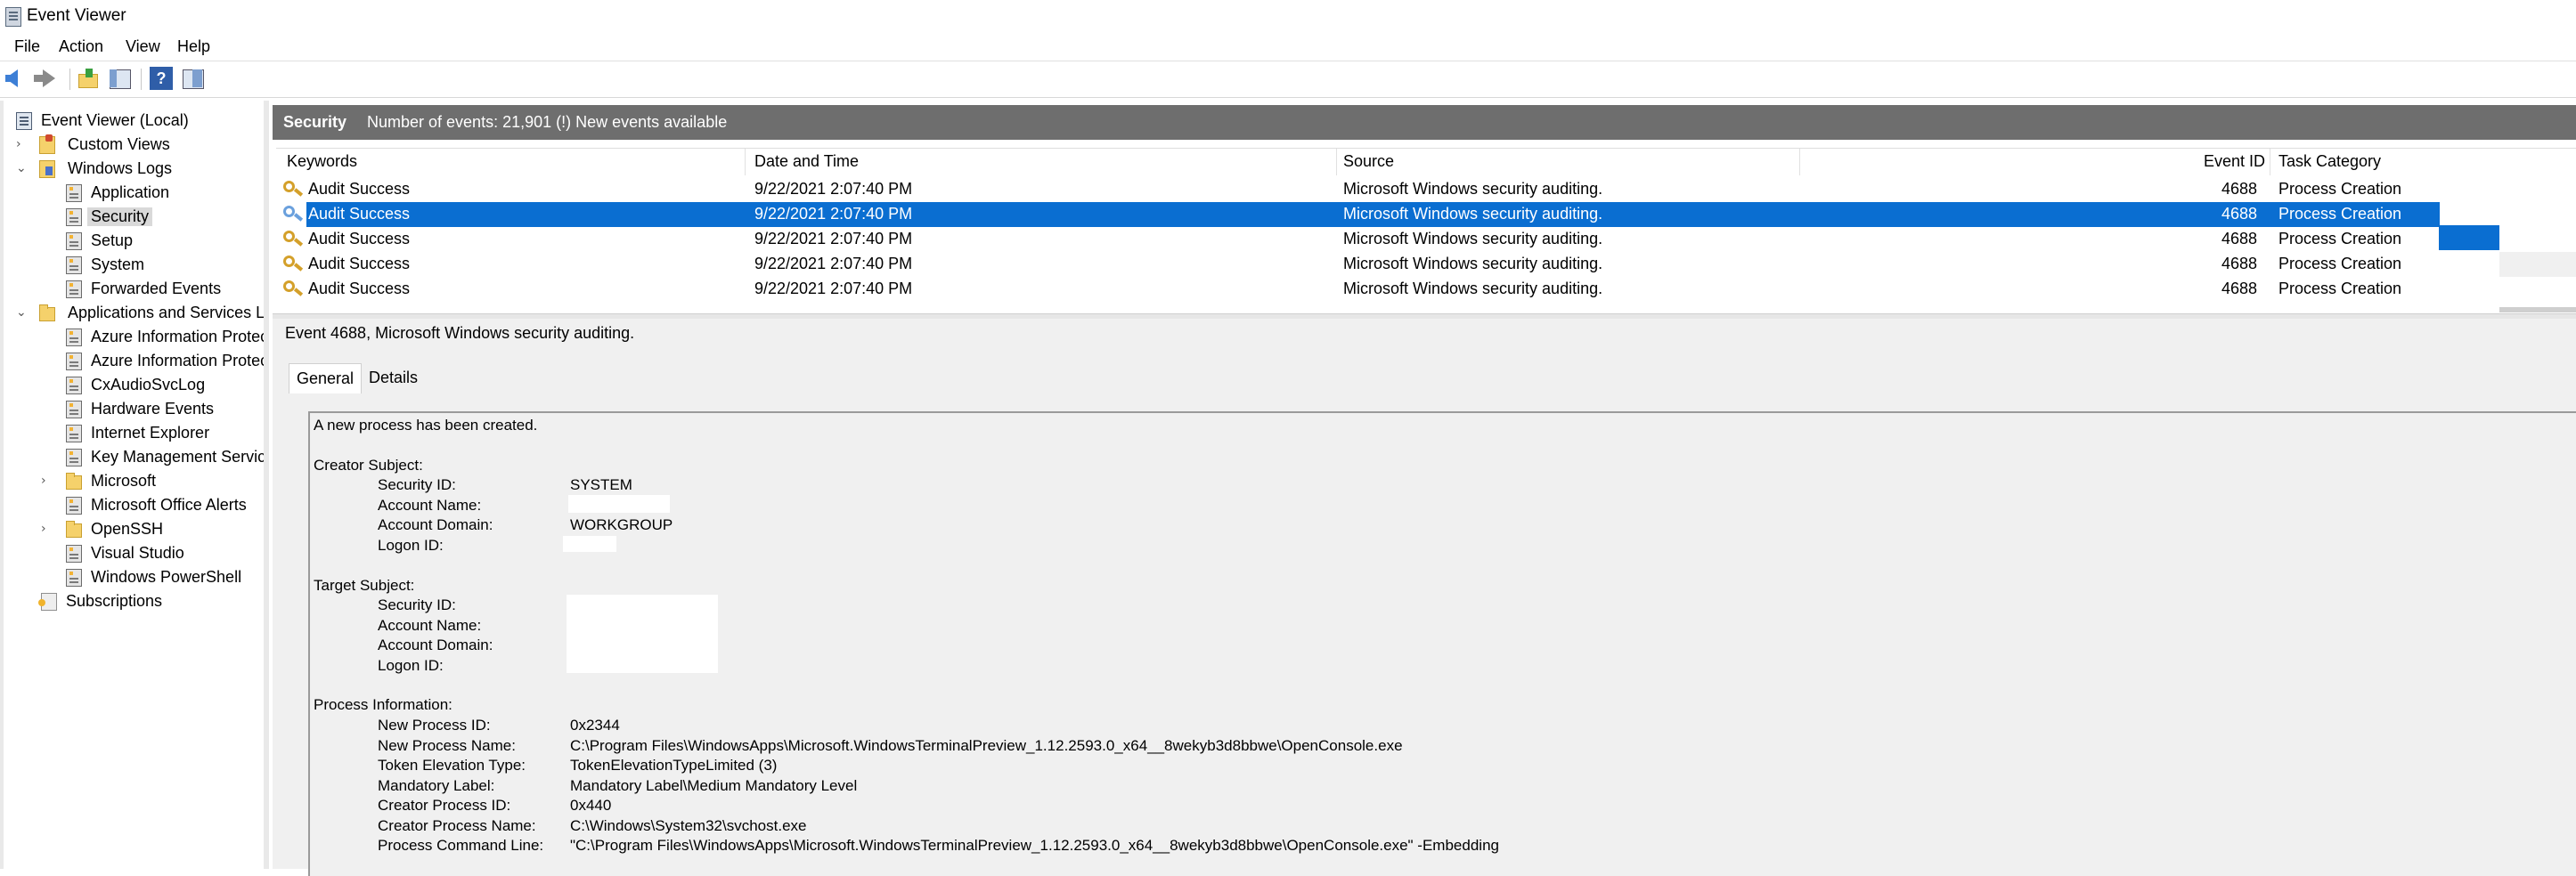  I want to click on field-label: Mandatory Label:, so click(437, 785).